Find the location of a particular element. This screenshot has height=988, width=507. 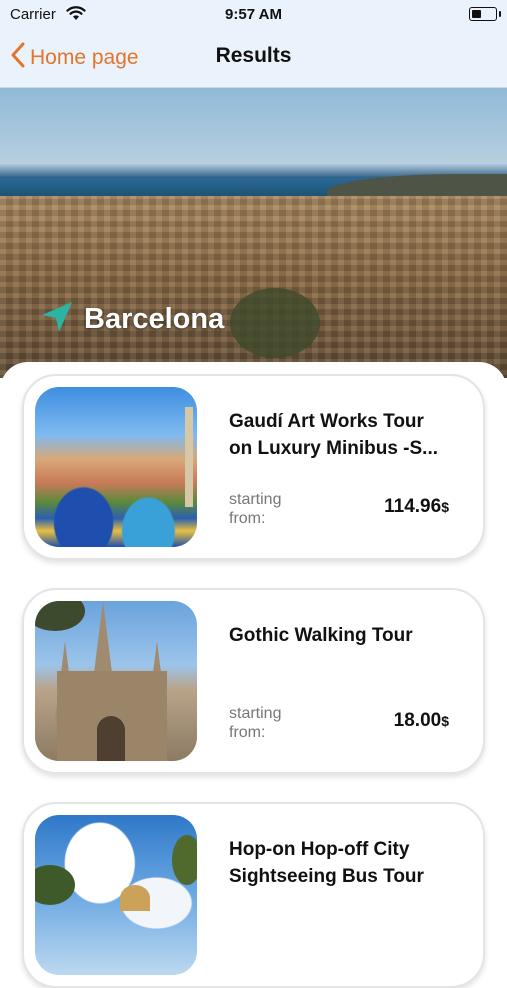

city-location: Barcelona is located at coordinates (132, 319).